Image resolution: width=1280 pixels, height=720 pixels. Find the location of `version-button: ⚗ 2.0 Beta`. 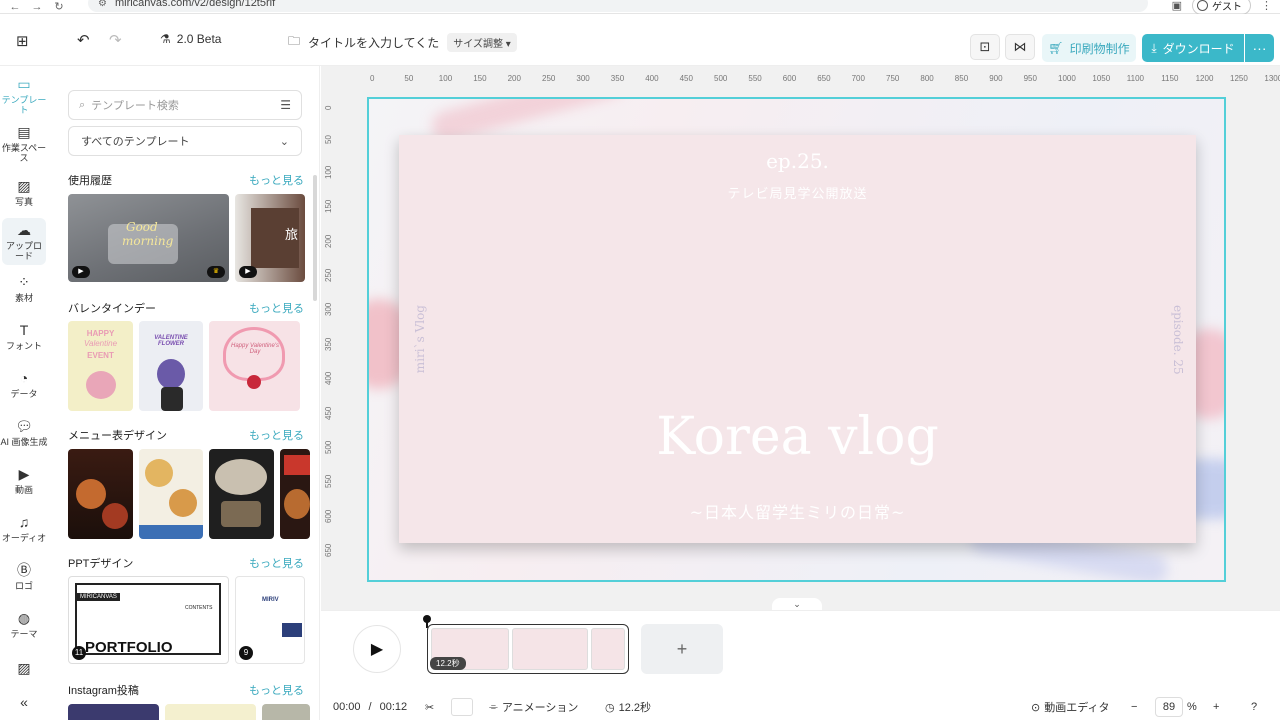

version-button: ⚗ 2.0 Beta is located at coordinates (190, 39).